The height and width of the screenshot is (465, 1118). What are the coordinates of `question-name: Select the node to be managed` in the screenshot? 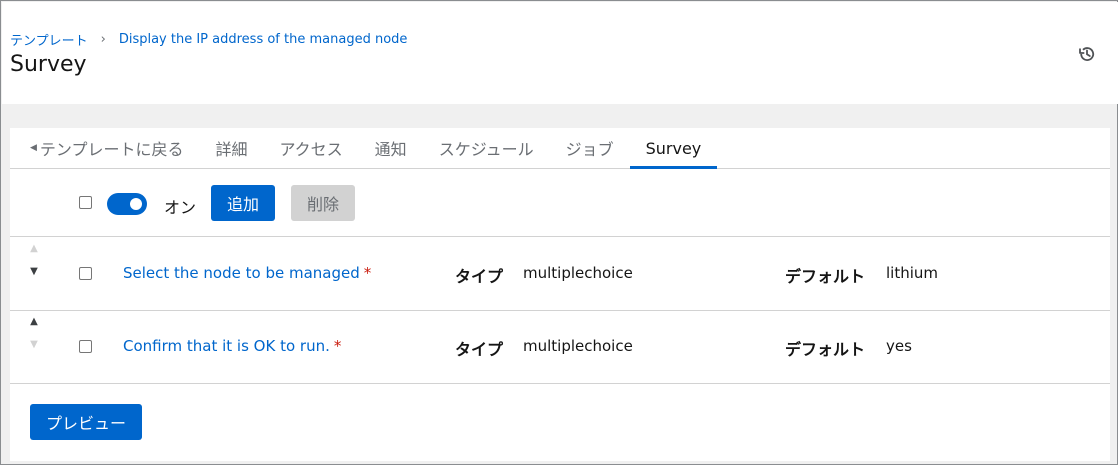 It's located at (241, 273).